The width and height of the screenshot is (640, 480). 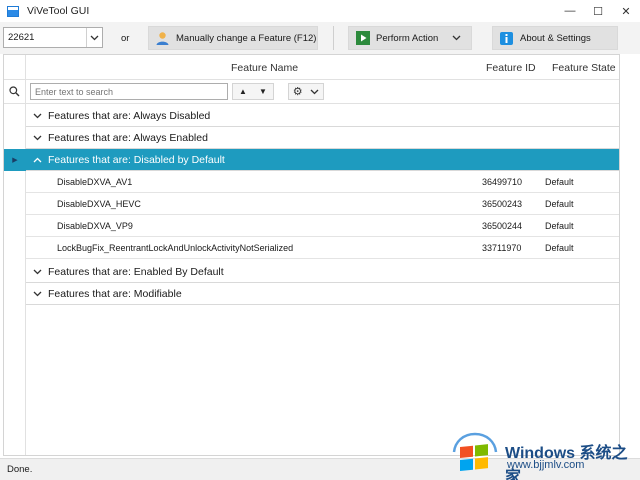 I want to click on column-header-feature-id: Feature ID, so click(x=511, y=68).